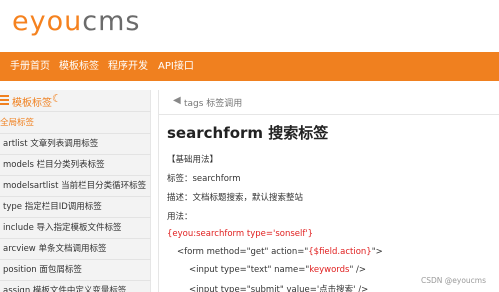 Image resolution: width=499 pixels, height=292 pixels. I want to click on nav-item-api: API接口, so click(176, 66).